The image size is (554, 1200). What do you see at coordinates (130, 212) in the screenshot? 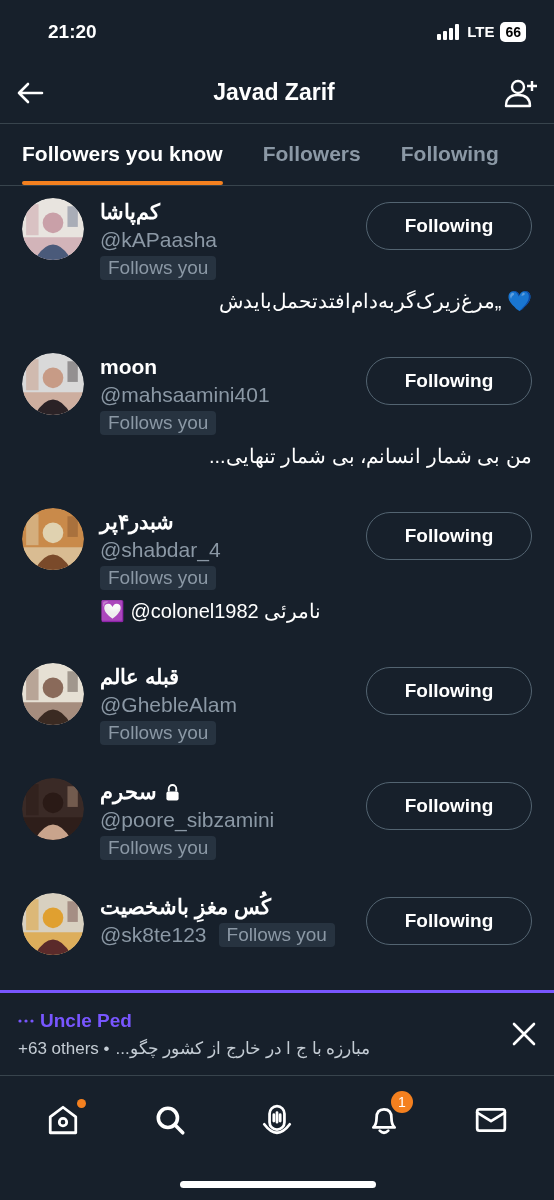
I see `user-name: کم‌پاشا` at bounding box center [130, 212].